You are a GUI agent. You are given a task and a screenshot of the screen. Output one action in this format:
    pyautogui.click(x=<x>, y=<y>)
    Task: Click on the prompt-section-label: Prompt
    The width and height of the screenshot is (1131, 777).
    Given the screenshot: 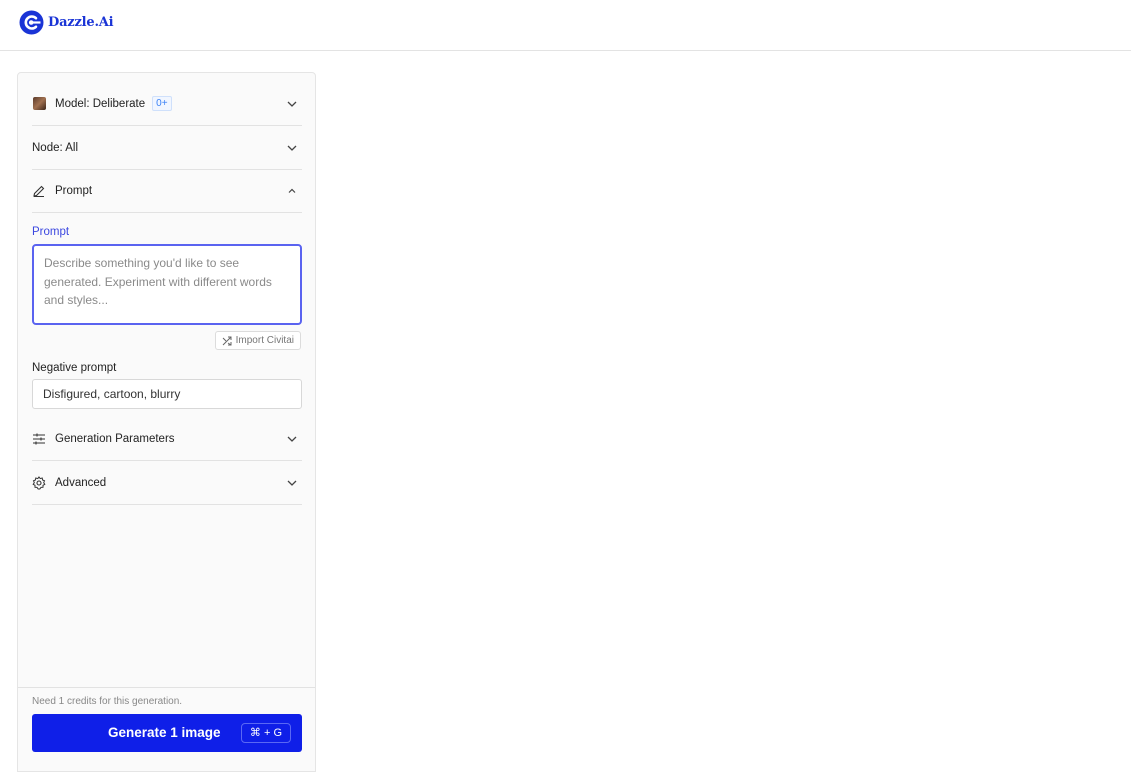 What is the action you would take?
    pyautogui.click(x=74, y=190)
    